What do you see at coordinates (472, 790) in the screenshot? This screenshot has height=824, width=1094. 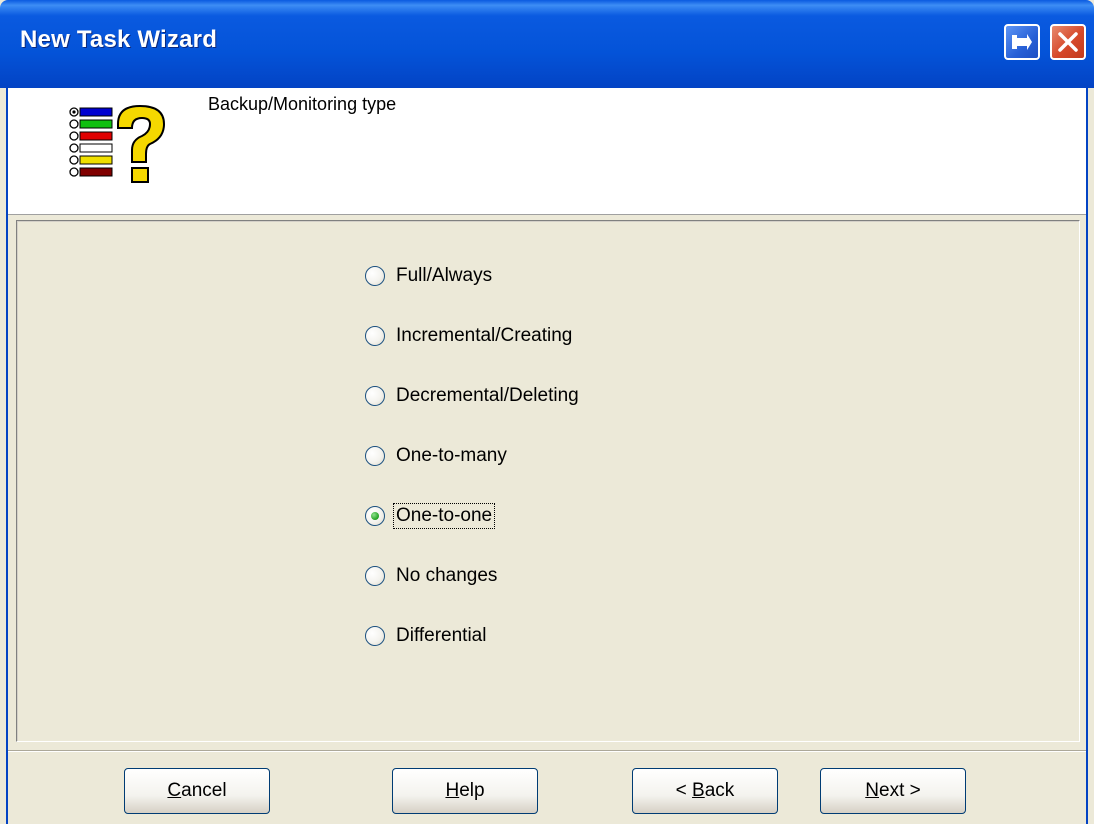 I see `help-label: elp` at bounding box center [472, 790].